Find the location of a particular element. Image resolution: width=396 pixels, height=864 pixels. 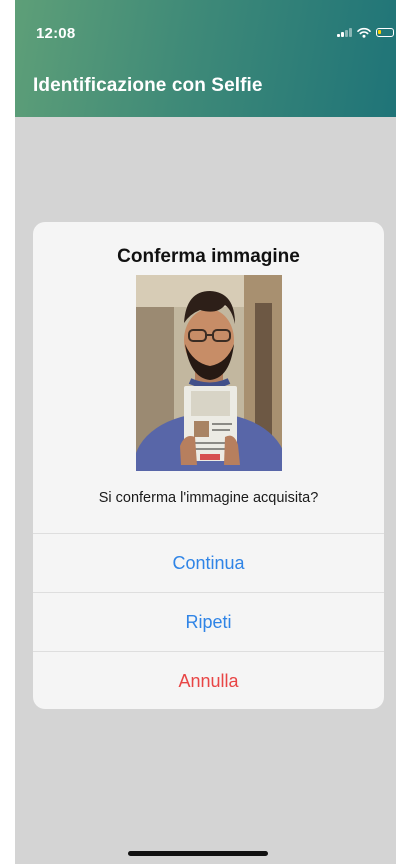

signal-icon is located at coordinates (344, 32).